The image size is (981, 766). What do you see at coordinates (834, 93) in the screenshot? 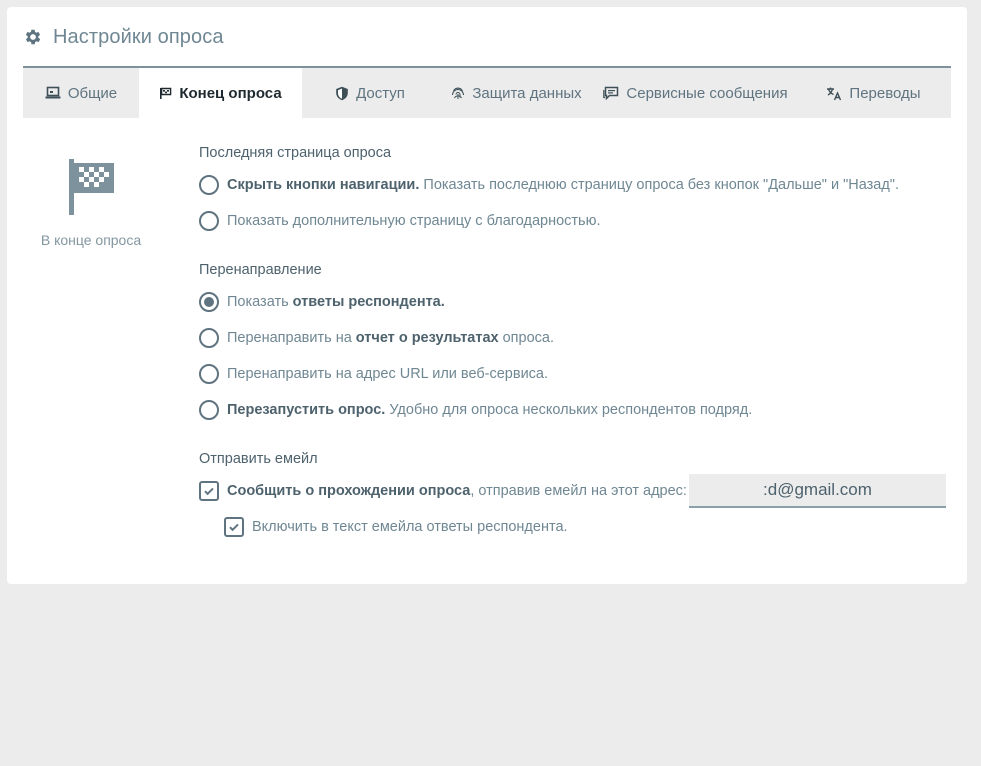
I see `translate-icon` at bounding box center [834, 93].